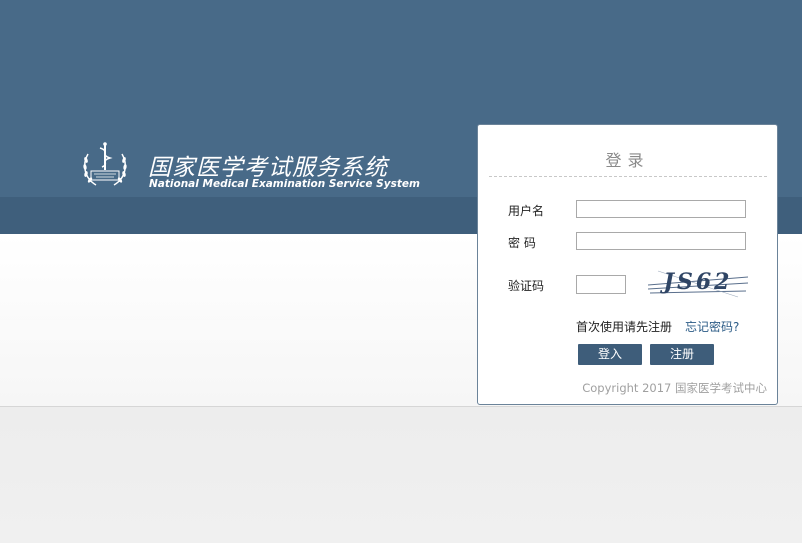 This screenshot has width=802, height=543. I want to click on password-input, so click(661, 241).